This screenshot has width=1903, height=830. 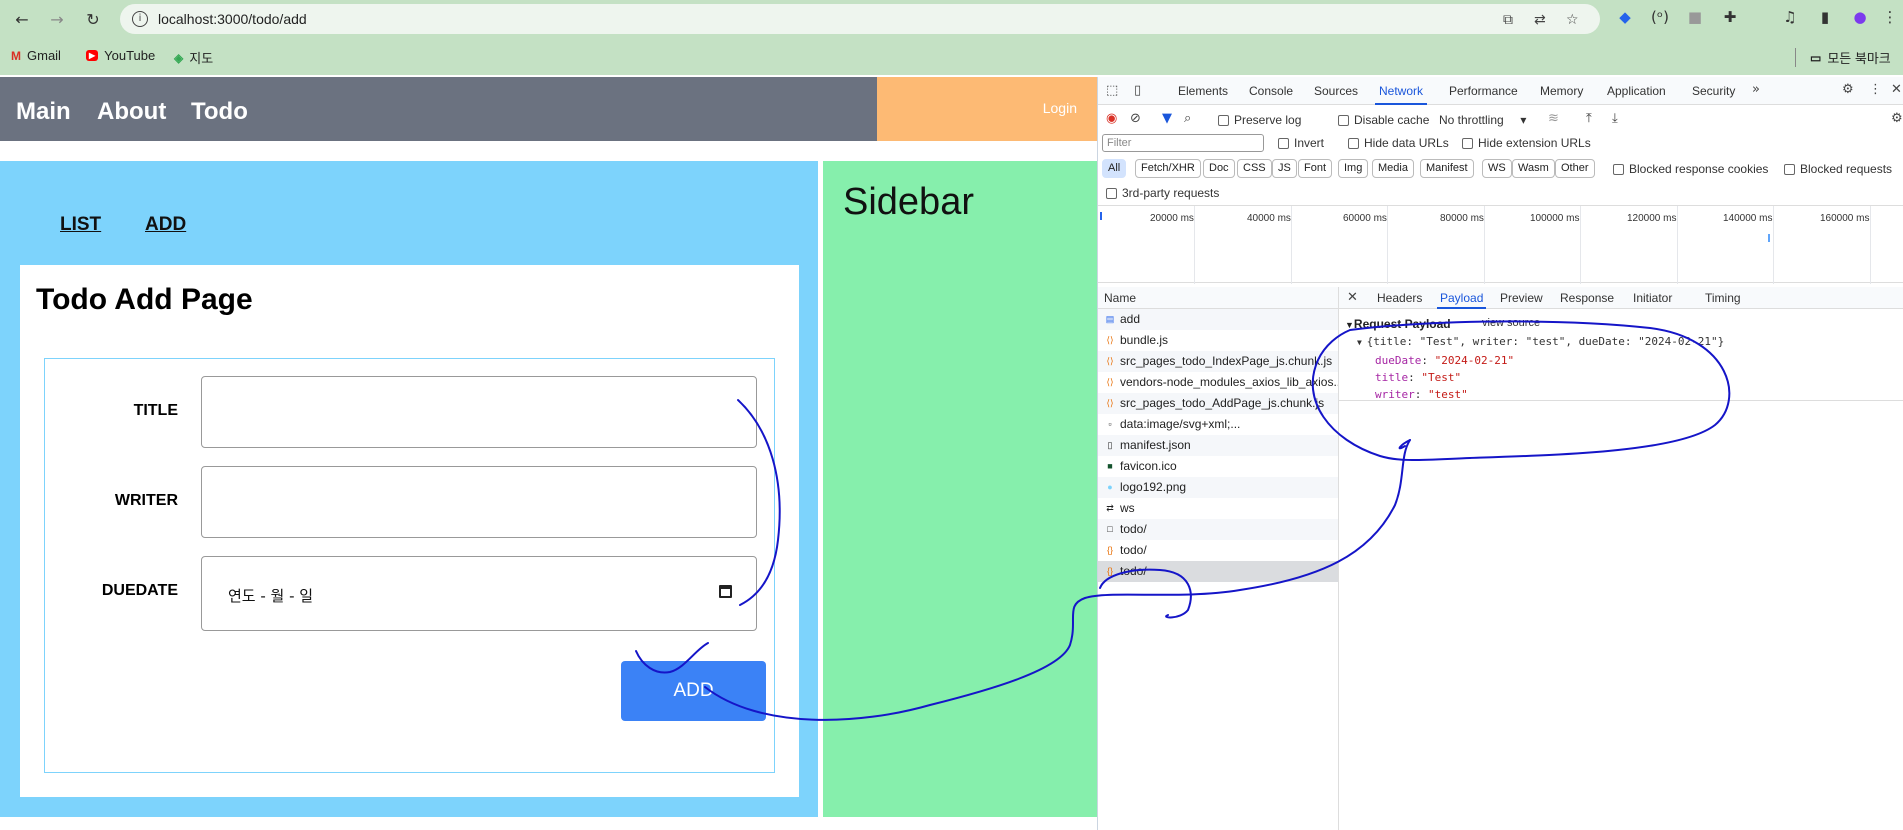 What do you see at coordinates (1730, 18) in the screenshot?
I see `puzzle-icon: ✚` at bounding box center [1730, 18].